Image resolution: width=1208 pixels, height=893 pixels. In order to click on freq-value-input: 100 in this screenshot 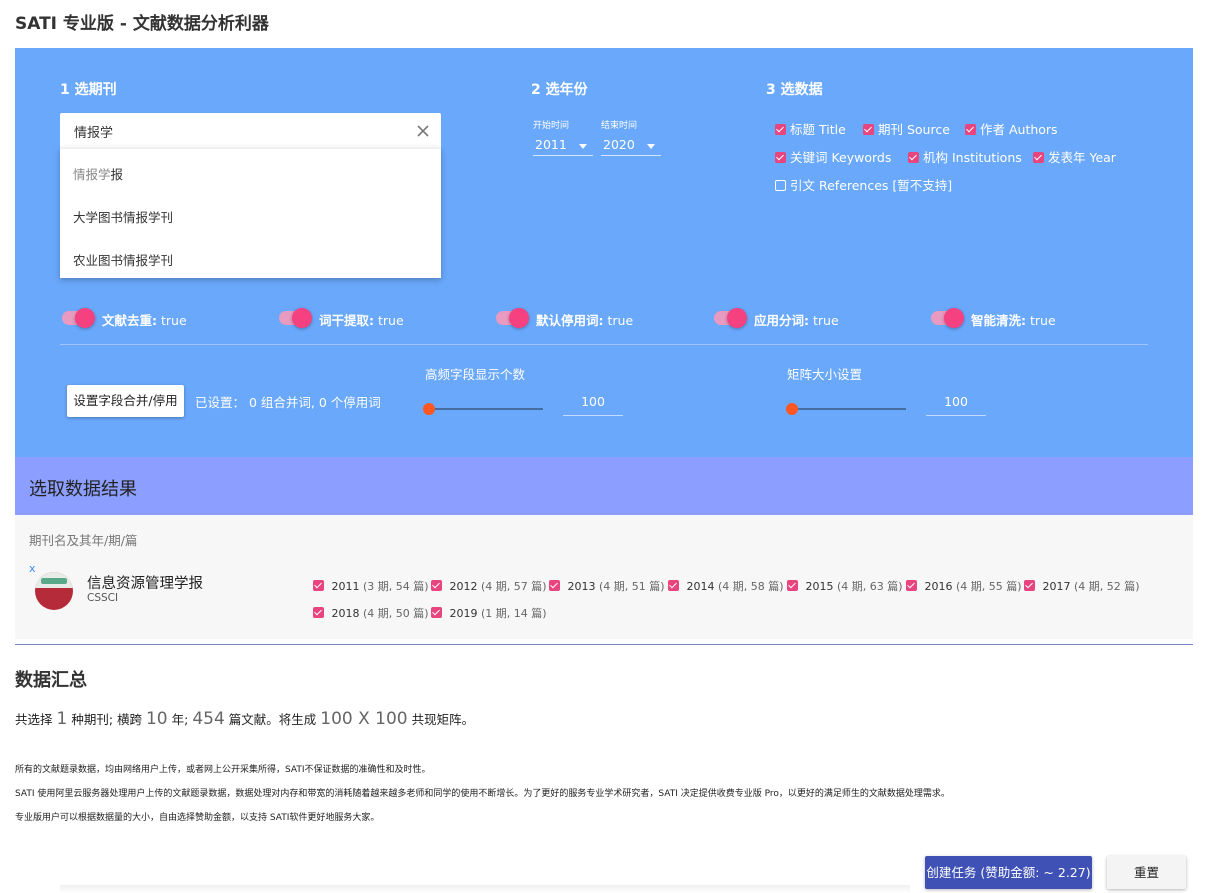, I will do `click(593, 404)`.